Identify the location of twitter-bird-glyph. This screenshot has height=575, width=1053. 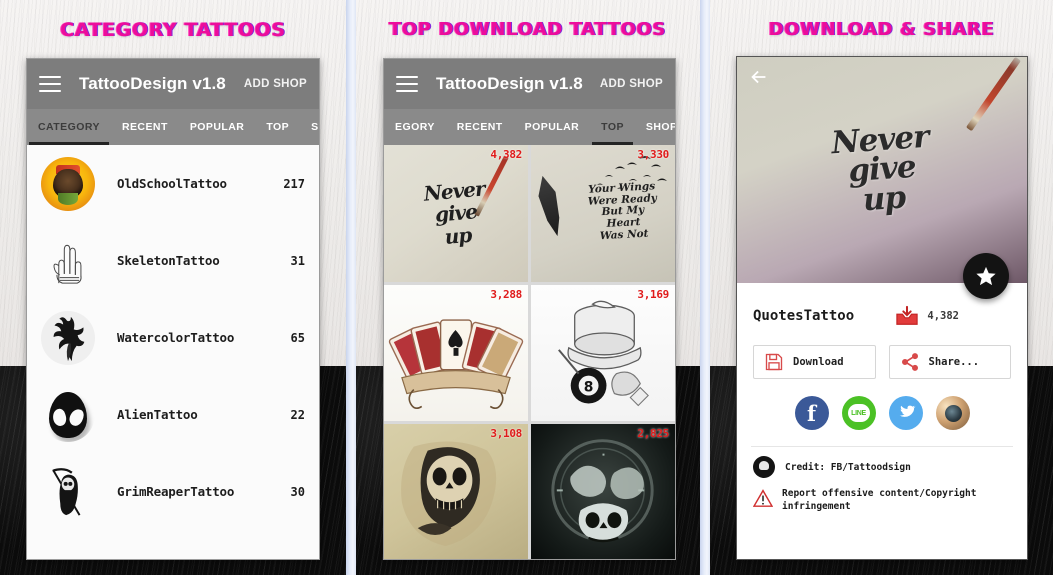
(907, 411).